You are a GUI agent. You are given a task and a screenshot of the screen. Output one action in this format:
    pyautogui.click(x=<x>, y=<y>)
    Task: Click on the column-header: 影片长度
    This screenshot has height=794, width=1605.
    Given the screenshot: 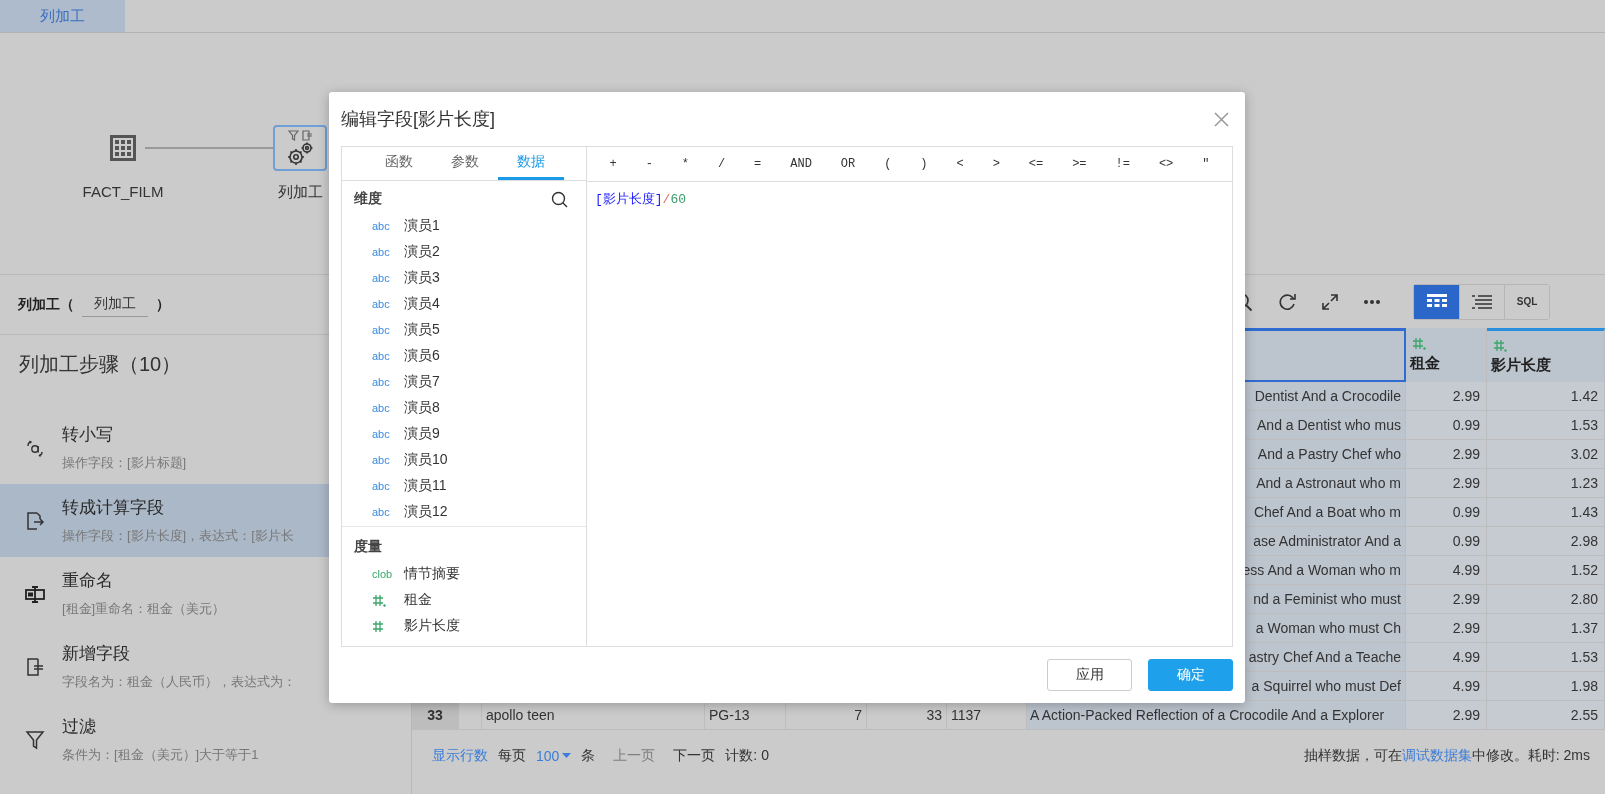 What is the action you would take?
    pyautogui.click(x=1546, y=355)
    